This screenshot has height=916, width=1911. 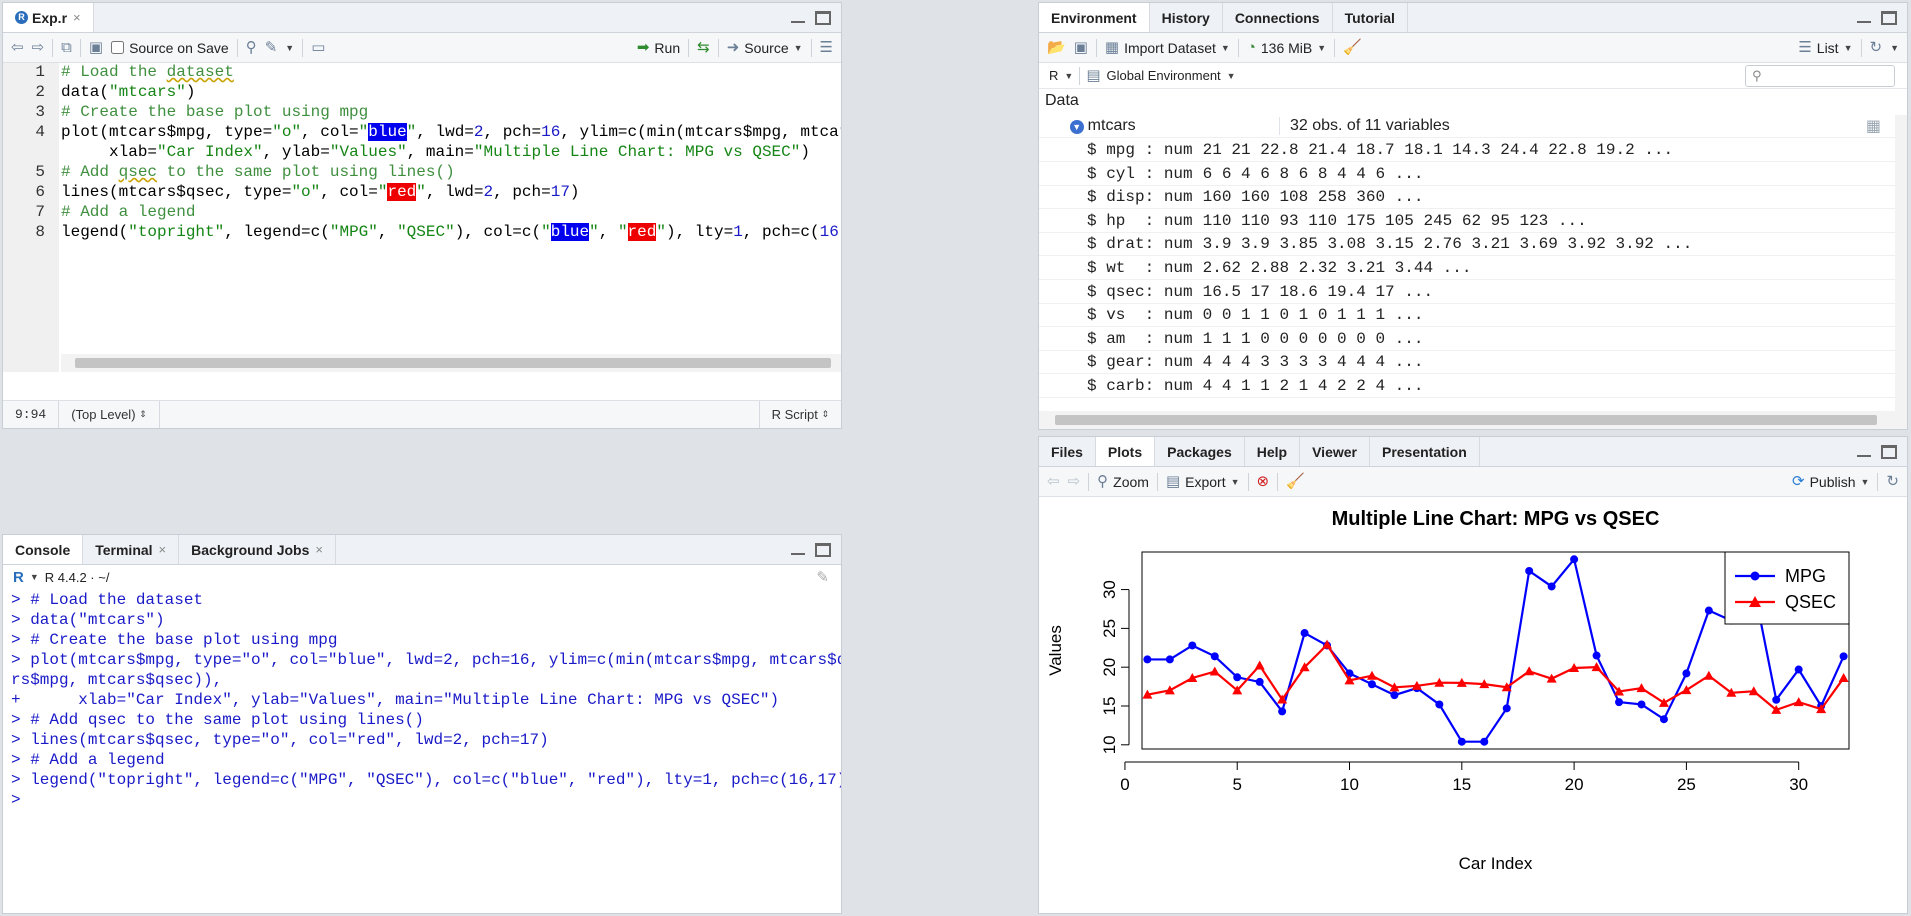 What do you see at coordinates (1186, 17) in the screenshot?
I see `tab-history: History` at bounding box center [1186, 17].